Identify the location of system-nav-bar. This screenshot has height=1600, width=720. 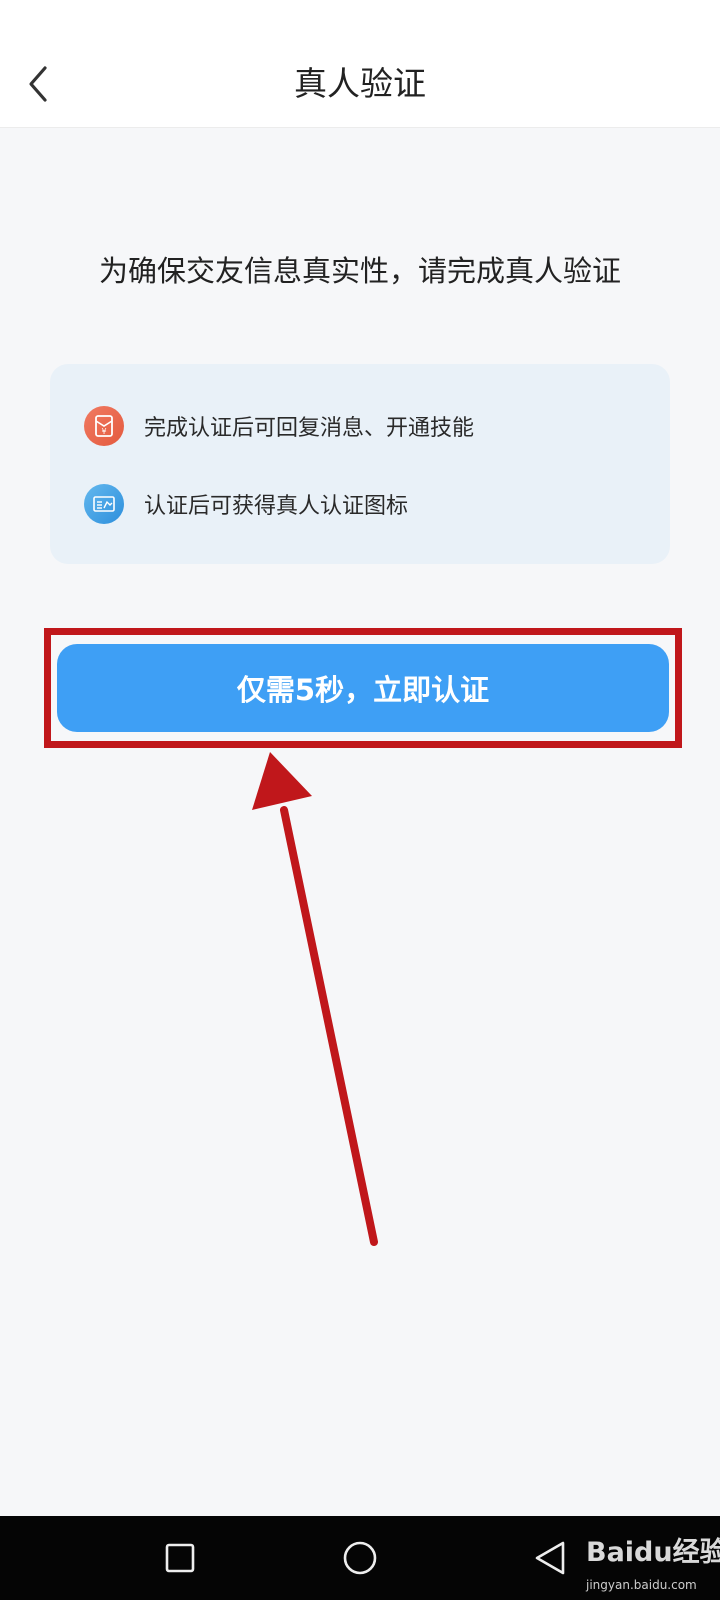
(360, 1558).